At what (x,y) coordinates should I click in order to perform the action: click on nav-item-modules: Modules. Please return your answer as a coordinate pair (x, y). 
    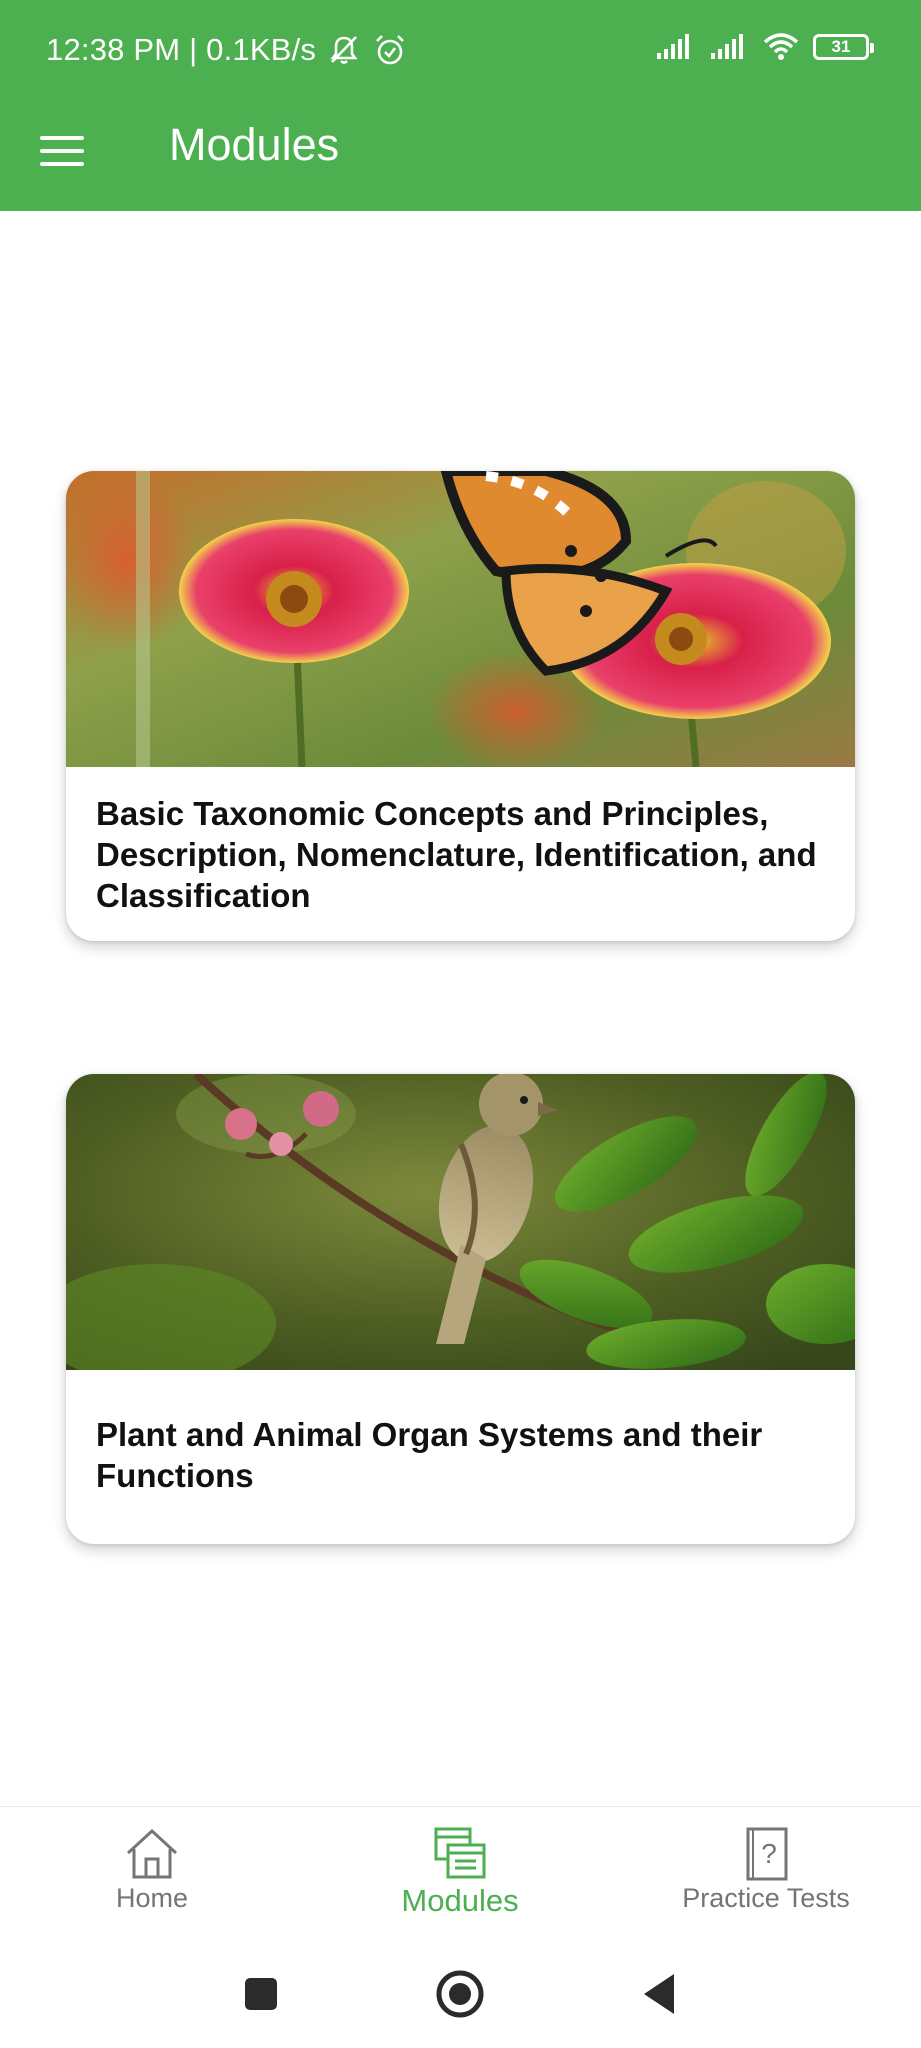
    Looking at the image, I should click on (460, 1875).